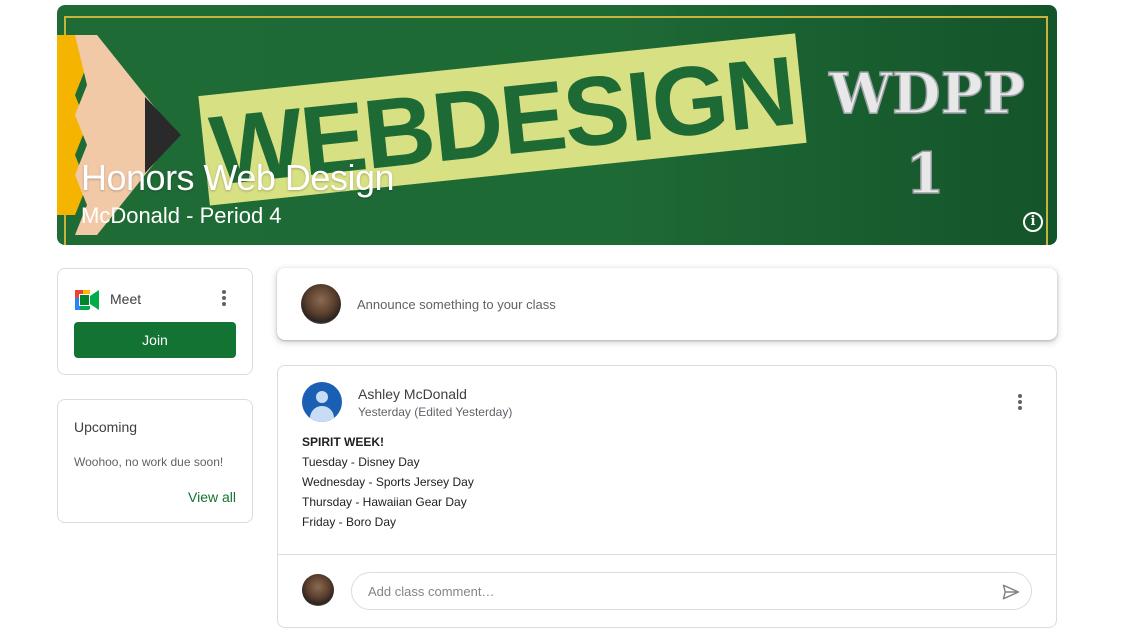 Image resolution: width=1141 pixels, height=643 pixels. I want to click on commenter-avatar, so click(318, 590).